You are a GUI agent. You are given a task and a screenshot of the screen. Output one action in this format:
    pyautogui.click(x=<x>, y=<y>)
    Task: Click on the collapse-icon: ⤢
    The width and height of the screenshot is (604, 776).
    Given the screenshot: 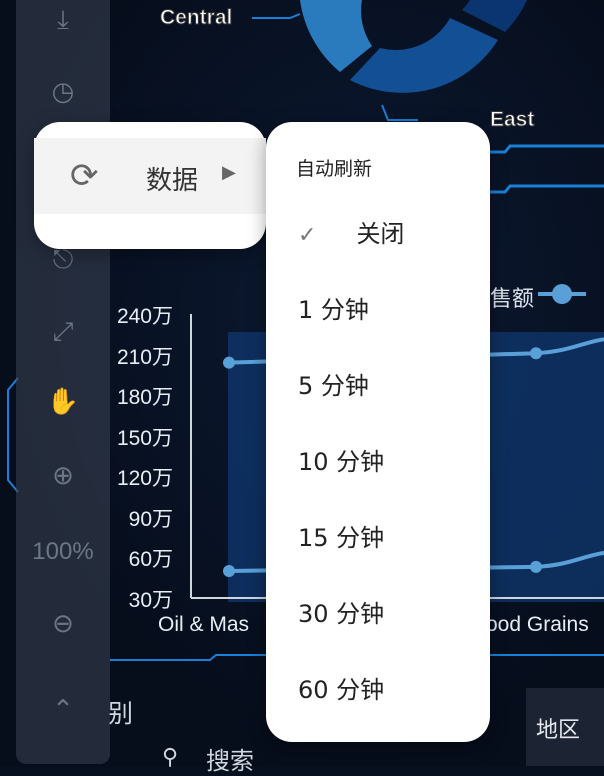 What is the action you would take?
    pyautogui.click(x=63, y=332)
    